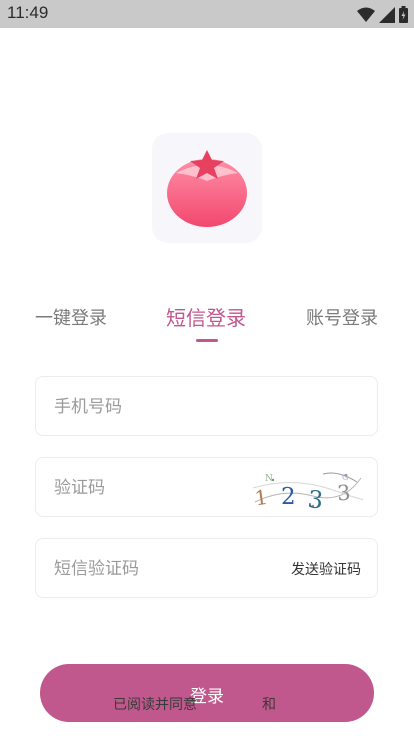 Image resolution: width=414 pixels, height=736 pixels. I want to click on svg-text: 2, so click(288, 497).